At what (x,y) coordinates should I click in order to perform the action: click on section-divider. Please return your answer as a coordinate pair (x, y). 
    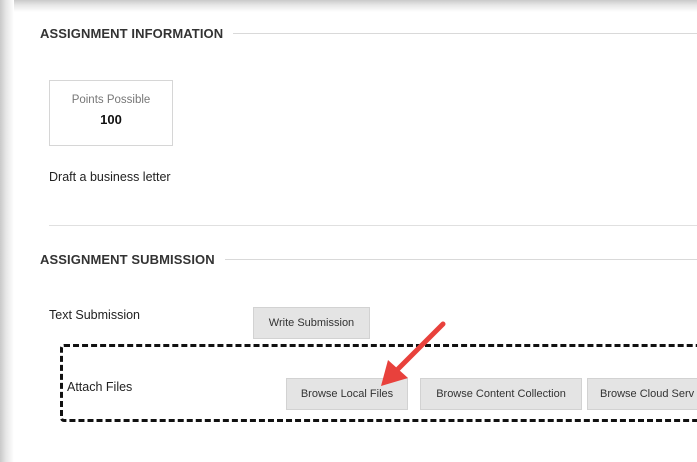
    Looking at the image, I should click on (373, 225).